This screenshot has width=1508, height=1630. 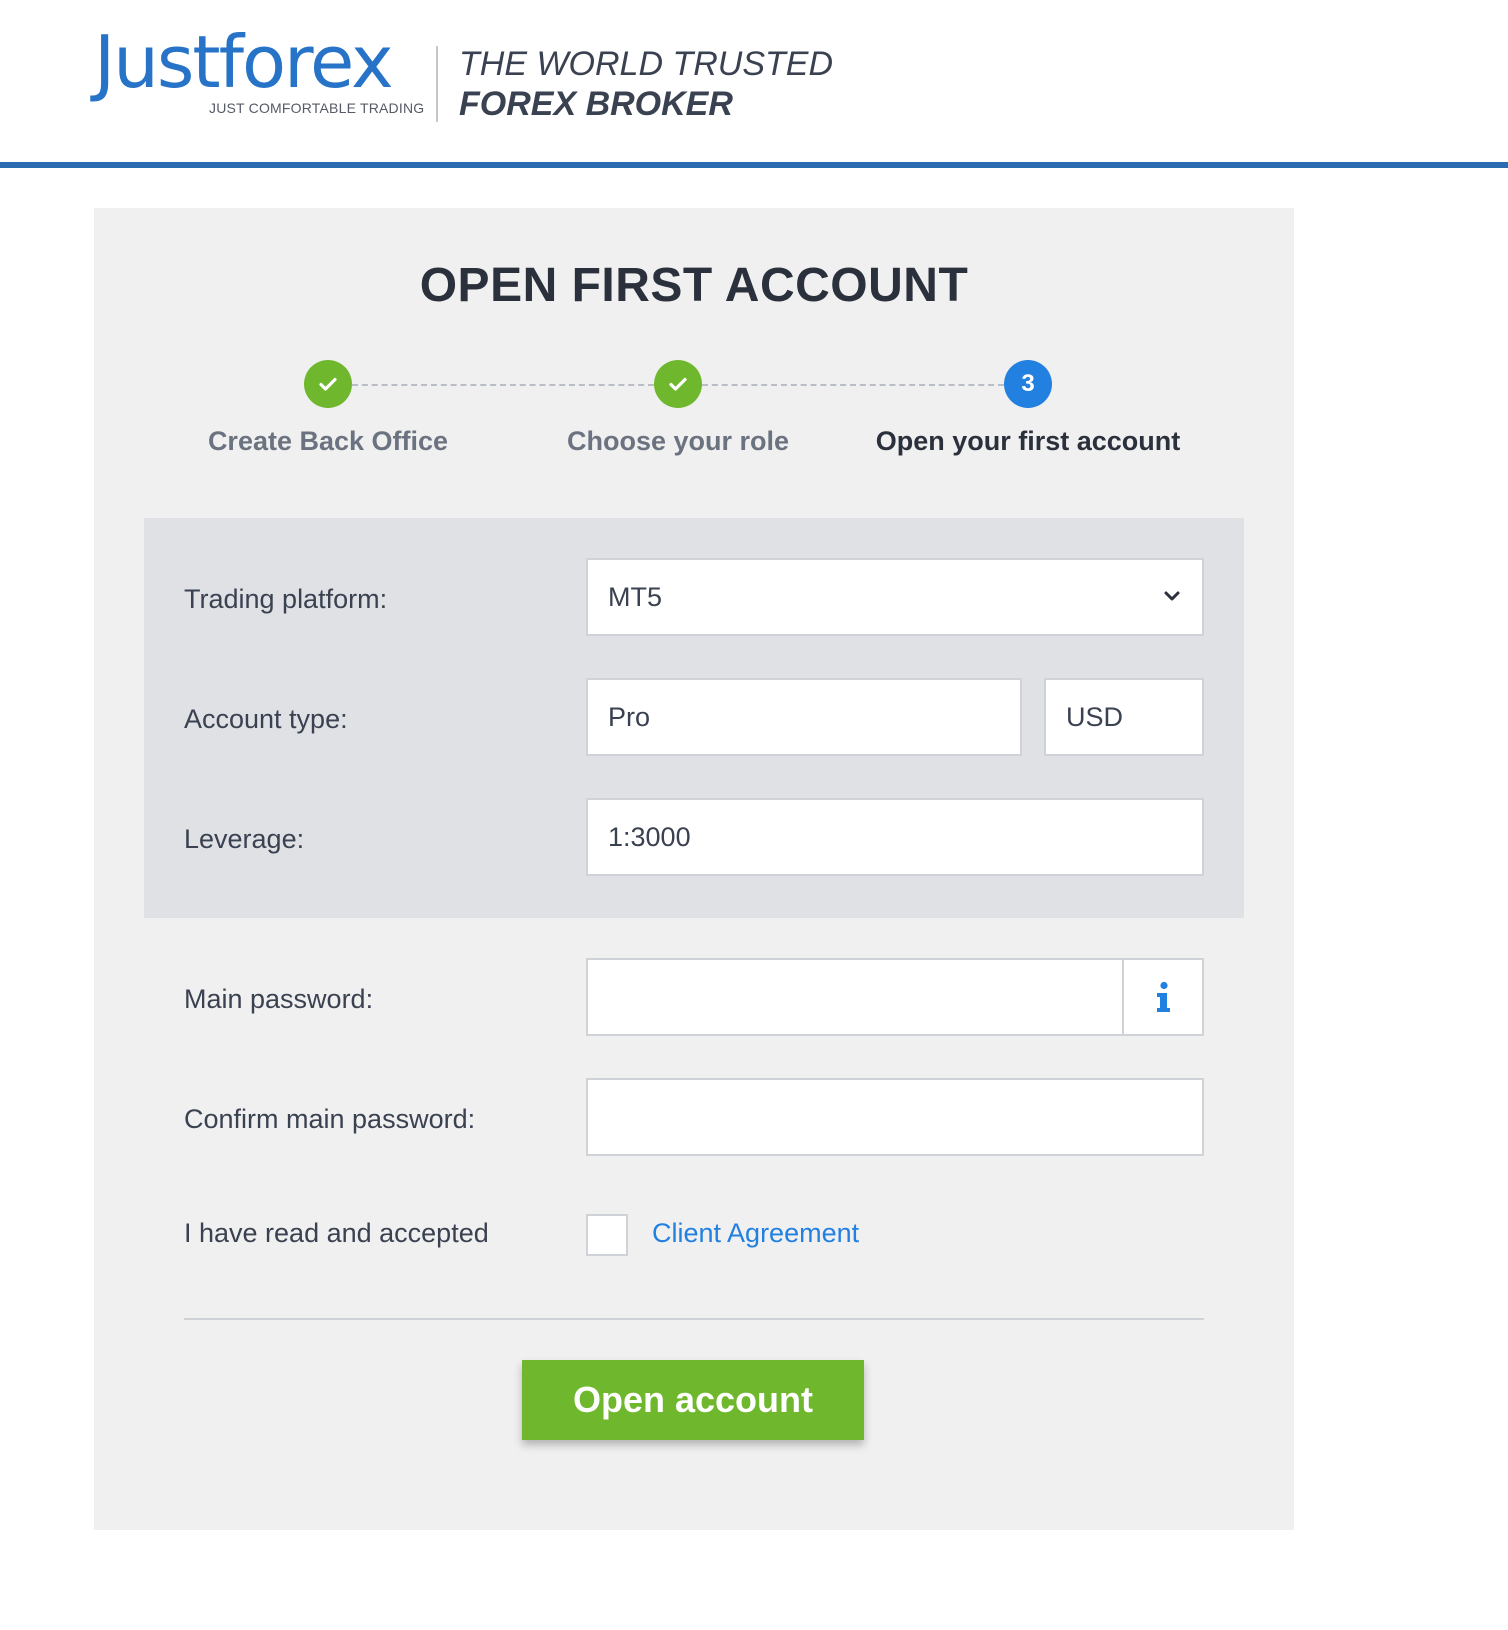 I want to click on tagline-line-1: THE WORLD TRUSTED, so click(x=646, y=64).